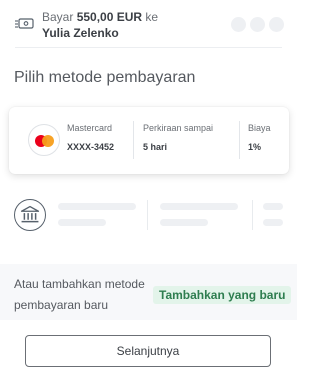 This screenshot has width=320, height=383. What do you see at coordinates (152, 17) in the screenshot?
I see `pay-suffix: ke` at bounding box center [152, 17].